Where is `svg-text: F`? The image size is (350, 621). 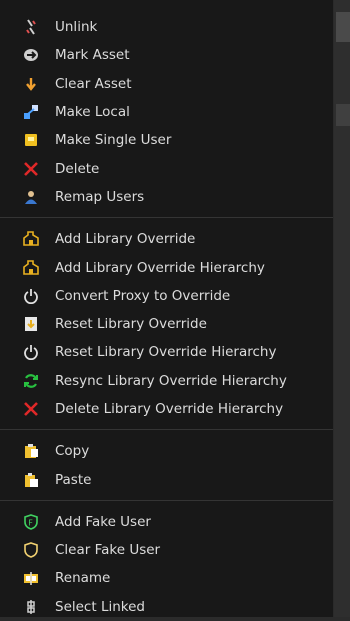 svg-text: F is located at coordinates (30, 522).